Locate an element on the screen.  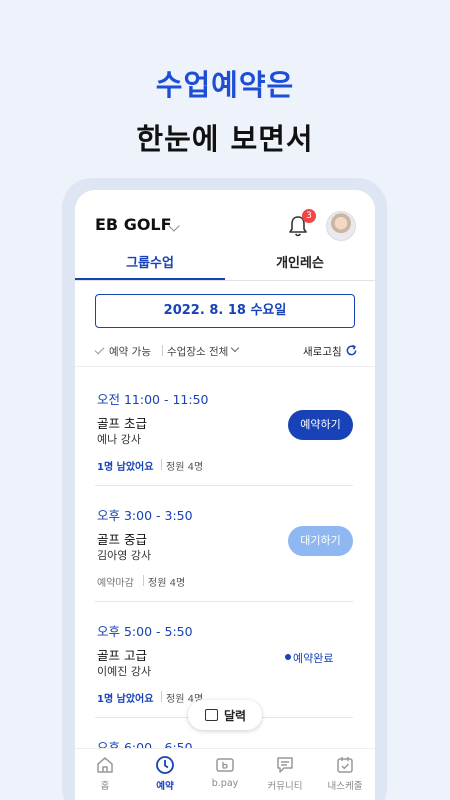
hero-title-line1: 수업예약은 is located at coordinates (225, 85).